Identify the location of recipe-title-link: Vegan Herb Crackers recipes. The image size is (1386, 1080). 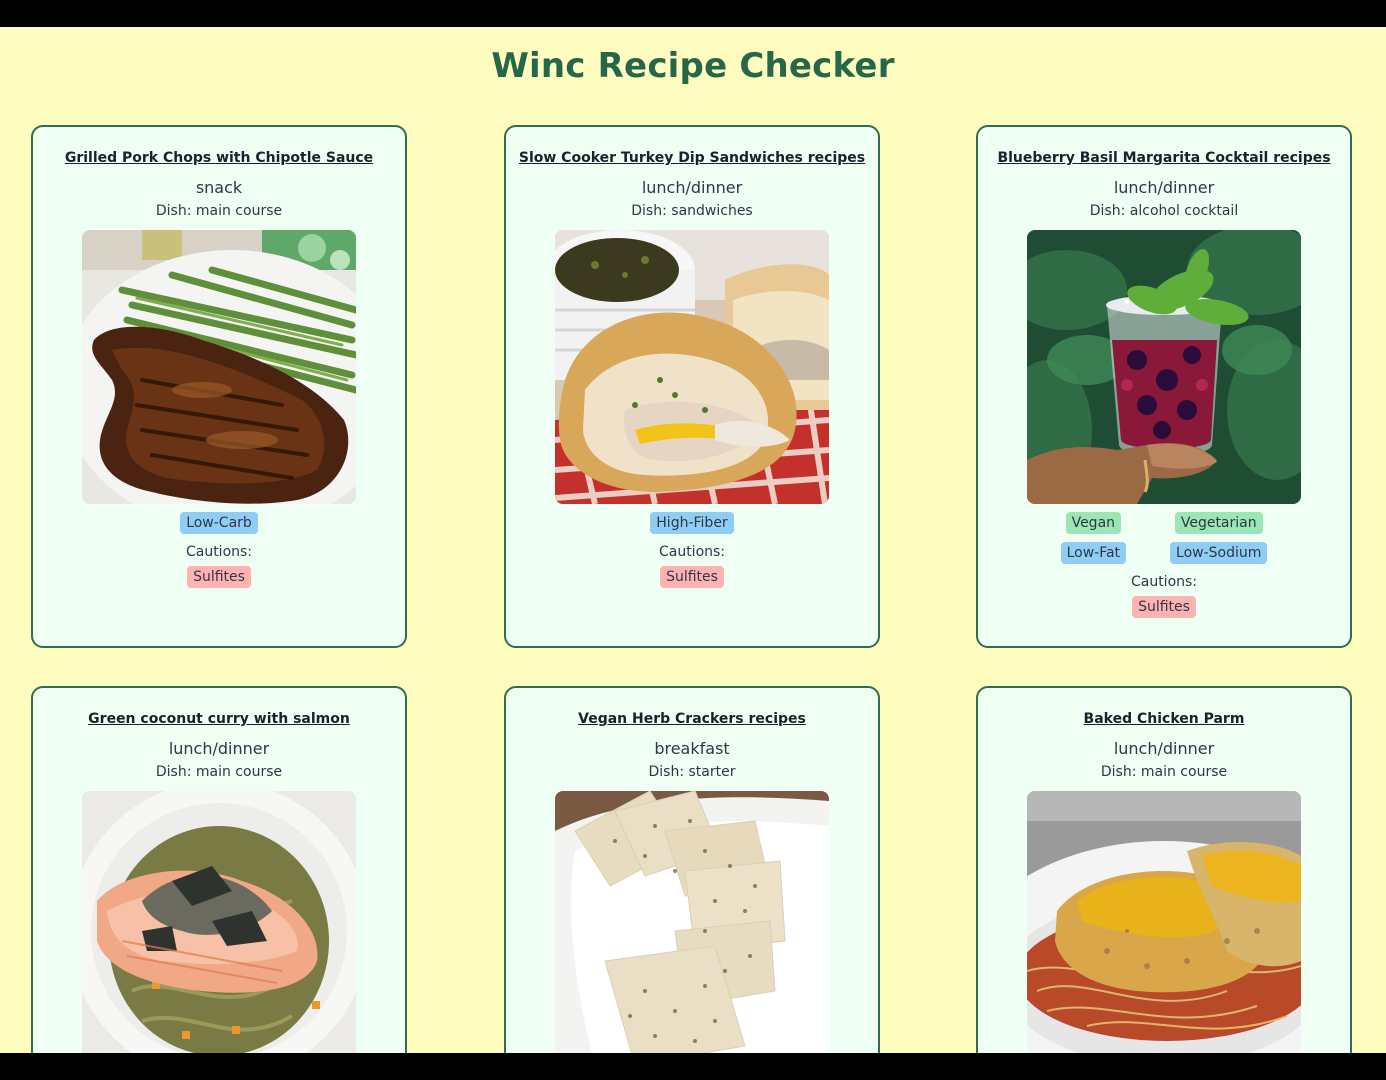
(692, 719).